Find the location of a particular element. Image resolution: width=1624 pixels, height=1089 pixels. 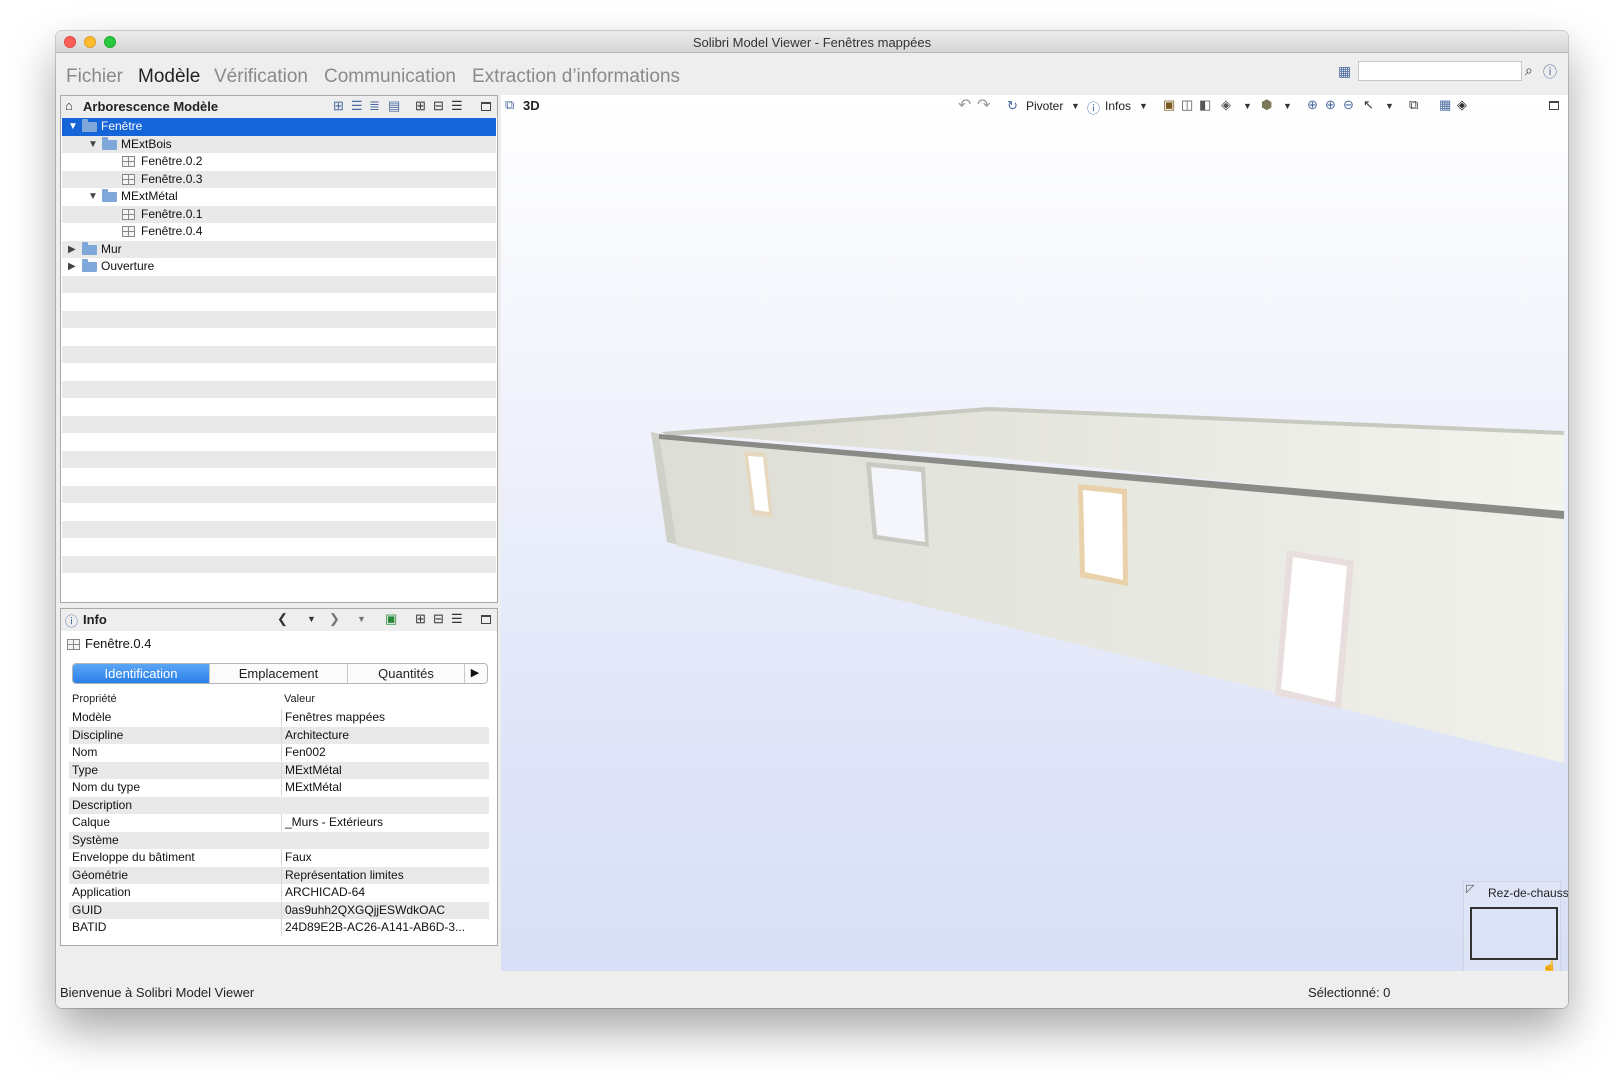

forward-dropdown-icon: ▼ is located at coordinates (361, 619).